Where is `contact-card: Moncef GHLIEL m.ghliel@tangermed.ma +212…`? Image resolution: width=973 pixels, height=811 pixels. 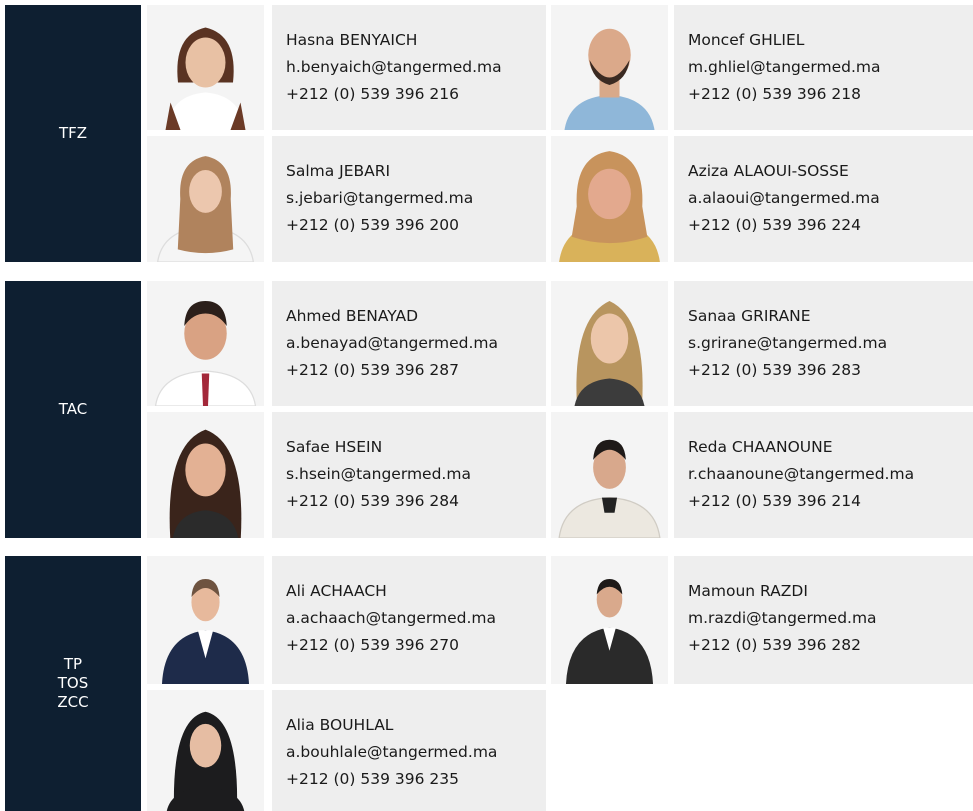 contact-card: Moncef GHLIEL m.ghliel@tangermed.ma +212… is located at coordinates (823, 67).